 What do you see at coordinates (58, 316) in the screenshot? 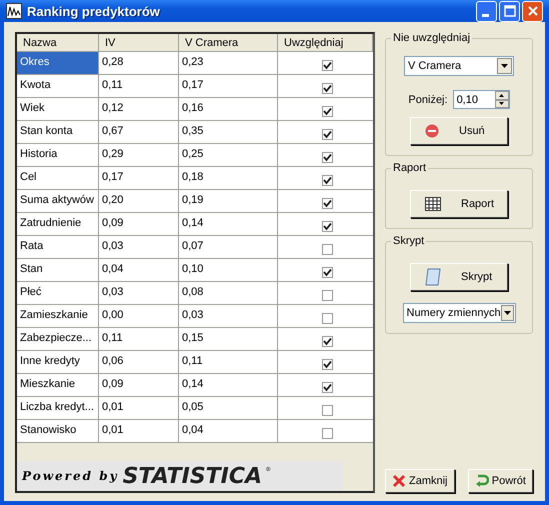
I see `table-cell: Zamieszkanie` at bounding box center [58, 316].